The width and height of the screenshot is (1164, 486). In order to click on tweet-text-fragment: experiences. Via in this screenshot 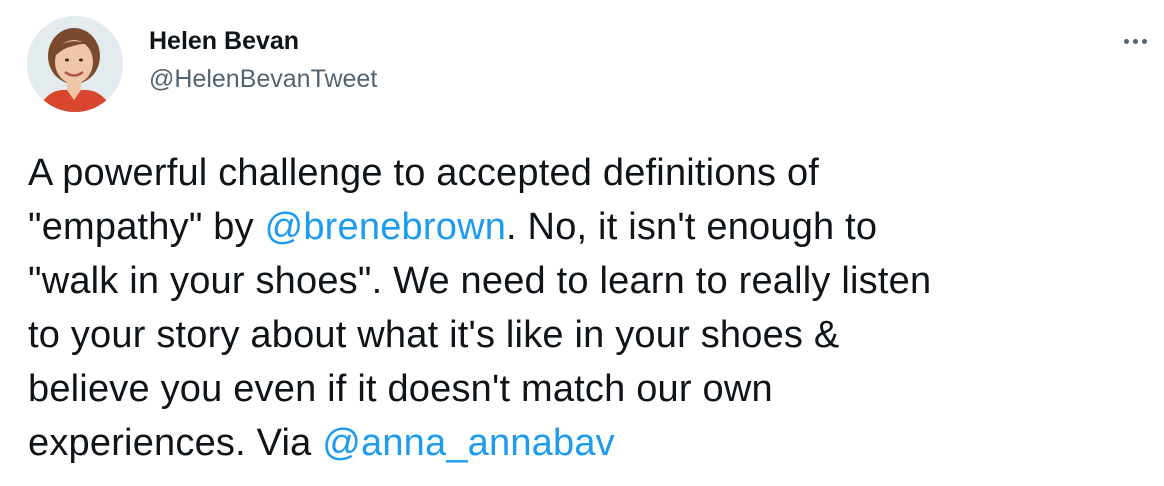, I will do `click(175, 443)`.